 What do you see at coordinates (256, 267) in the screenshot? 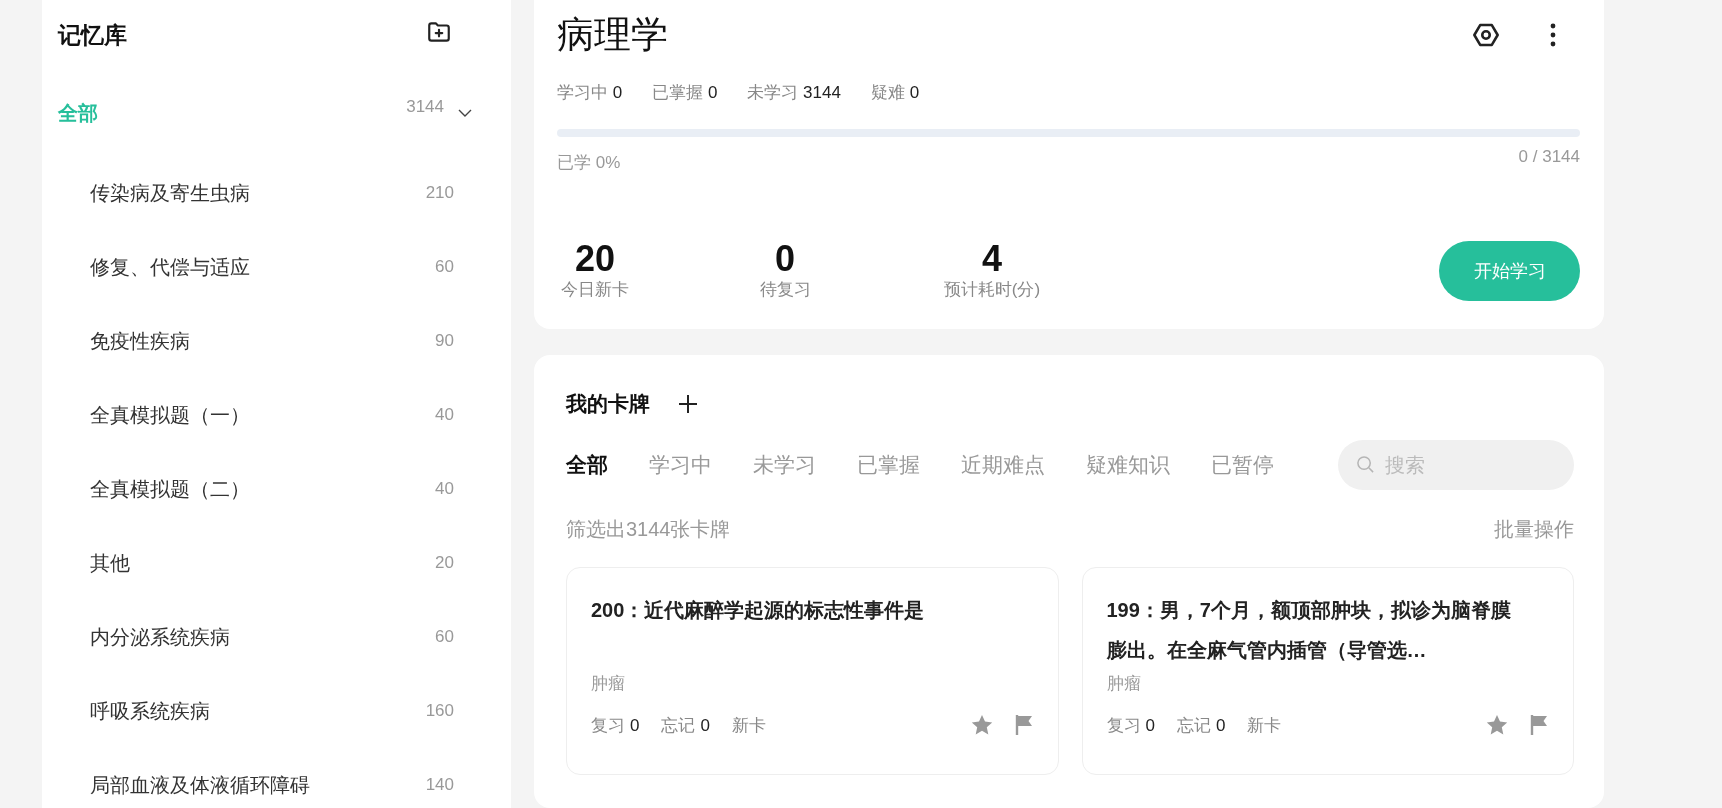
I see `sidebar-item: 修复、代偿与适应 60` at bounding box center [256, 267].